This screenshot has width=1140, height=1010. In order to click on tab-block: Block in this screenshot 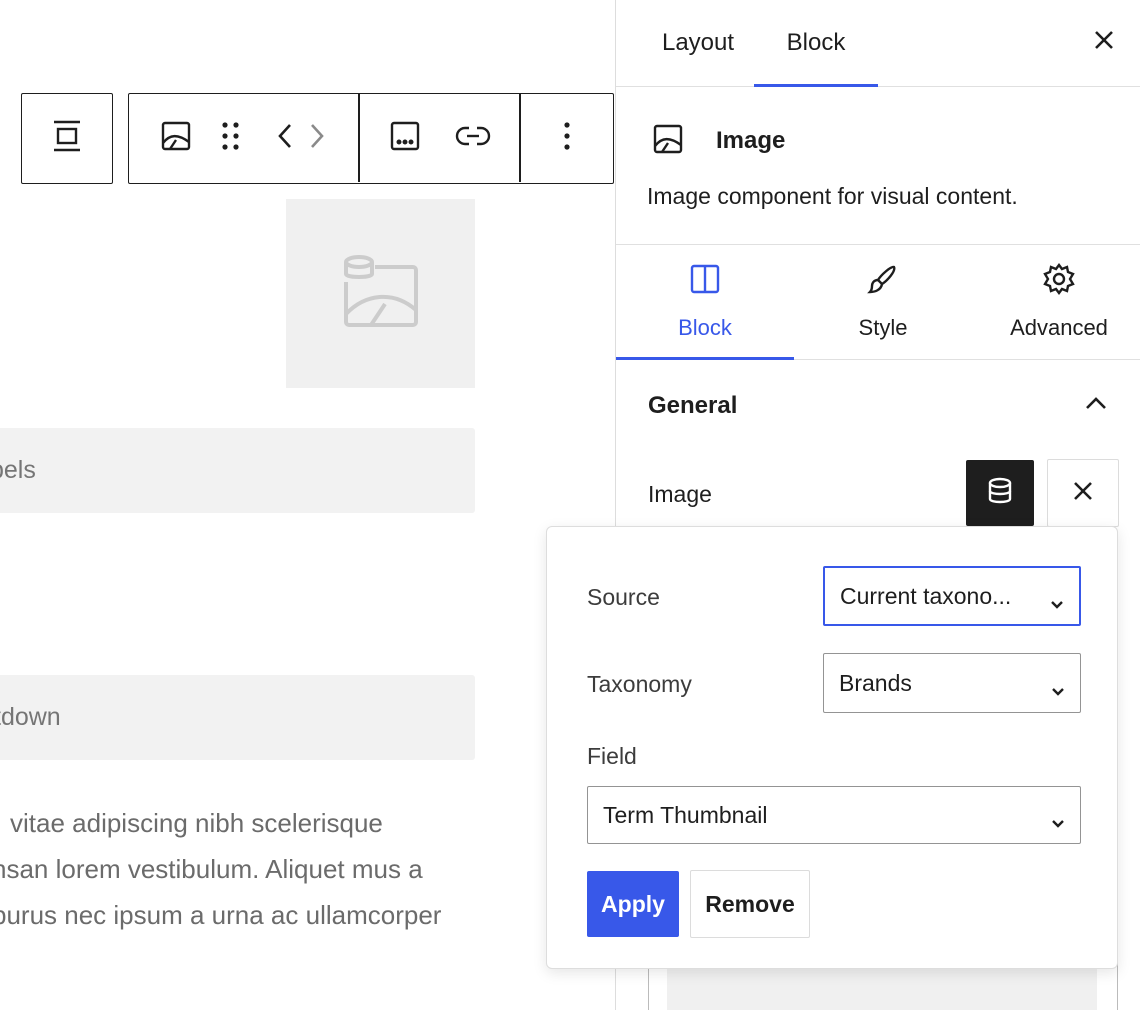, I will do `click(816, 43)`.